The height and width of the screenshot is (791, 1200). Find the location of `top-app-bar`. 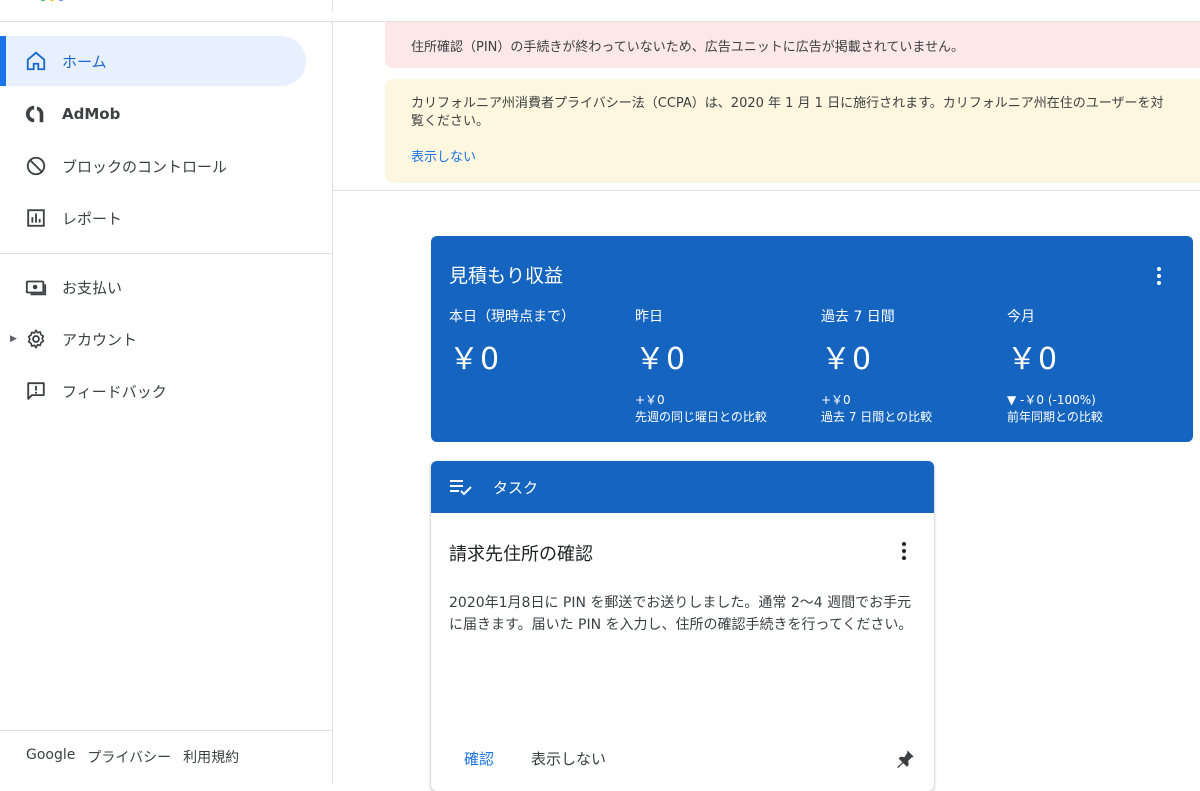

top-app-bar is located at coordinates (600, 11).